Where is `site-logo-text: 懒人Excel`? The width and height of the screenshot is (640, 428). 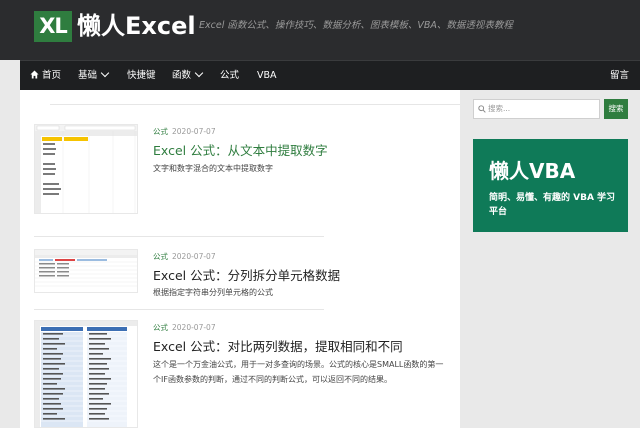
site-logo-text: 懒人Excel is located at coordinates (136, 26).